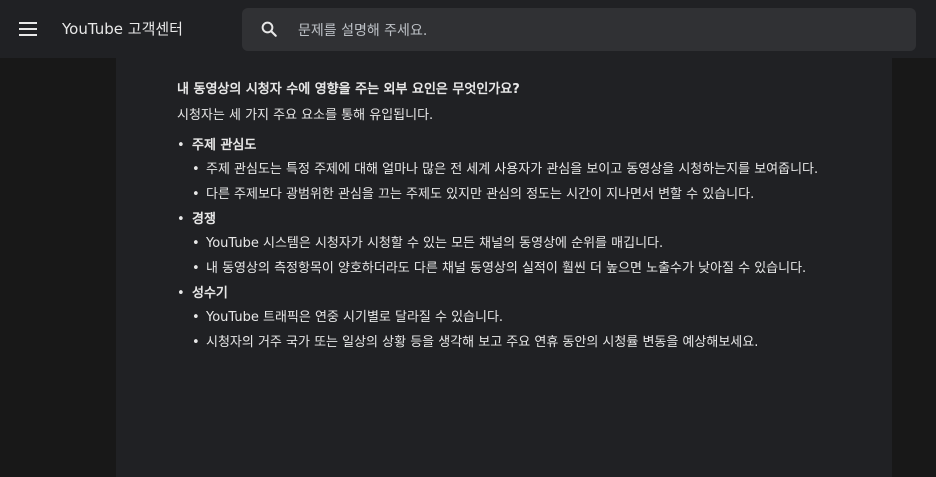 The image size is (936, 477). What do you see at coordinates (348, 89) in the screenshot?
I see `question-heading: 내 동영상의 시청자 수에 영향을 주는 외부 요인은 무엇인가요?` at bounding box center [348, 89].